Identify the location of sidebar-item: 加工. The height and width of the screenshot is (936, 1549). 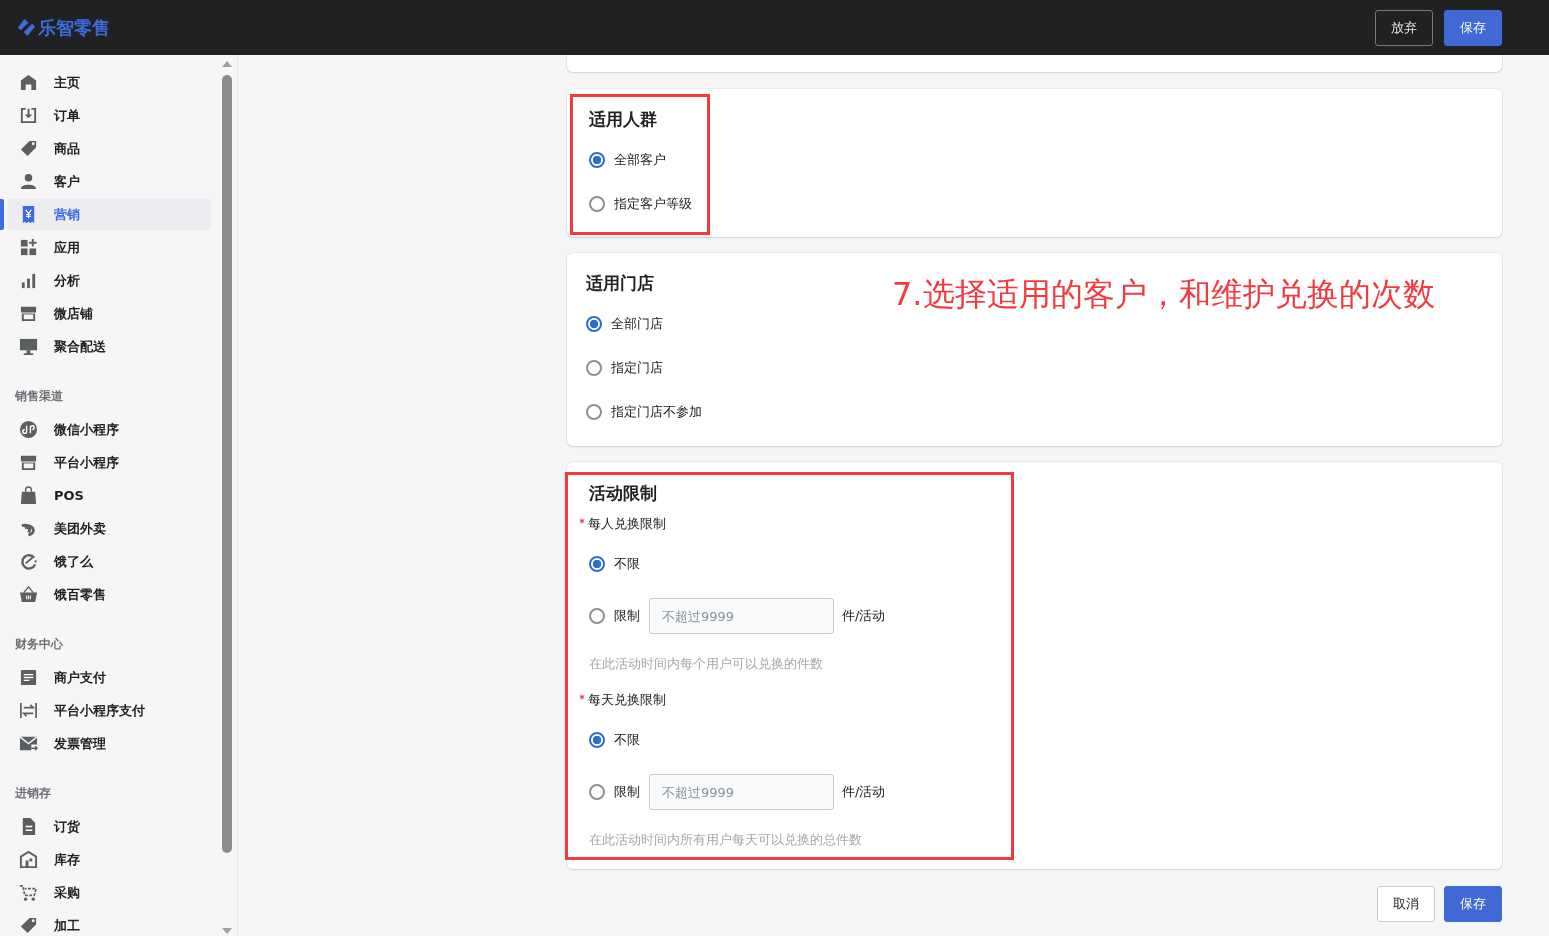
(109, 923).